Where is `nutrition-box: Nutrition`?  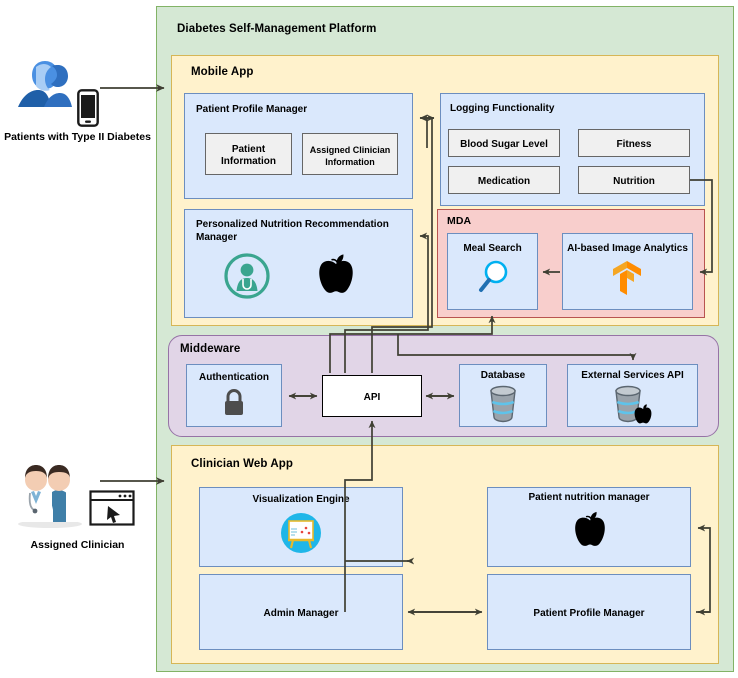
nutrition-box: Nutrition is located at coordinates (634, 180).